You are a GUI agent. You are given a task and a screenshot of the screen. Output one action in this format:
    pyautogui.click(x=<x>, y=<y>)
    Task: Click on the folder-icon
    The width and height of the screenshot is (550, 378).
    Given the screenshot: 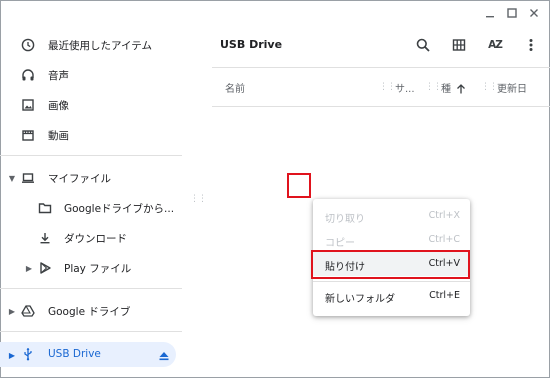 What is the action you would take?
    pyautogui.click(x=45, y=208)
    